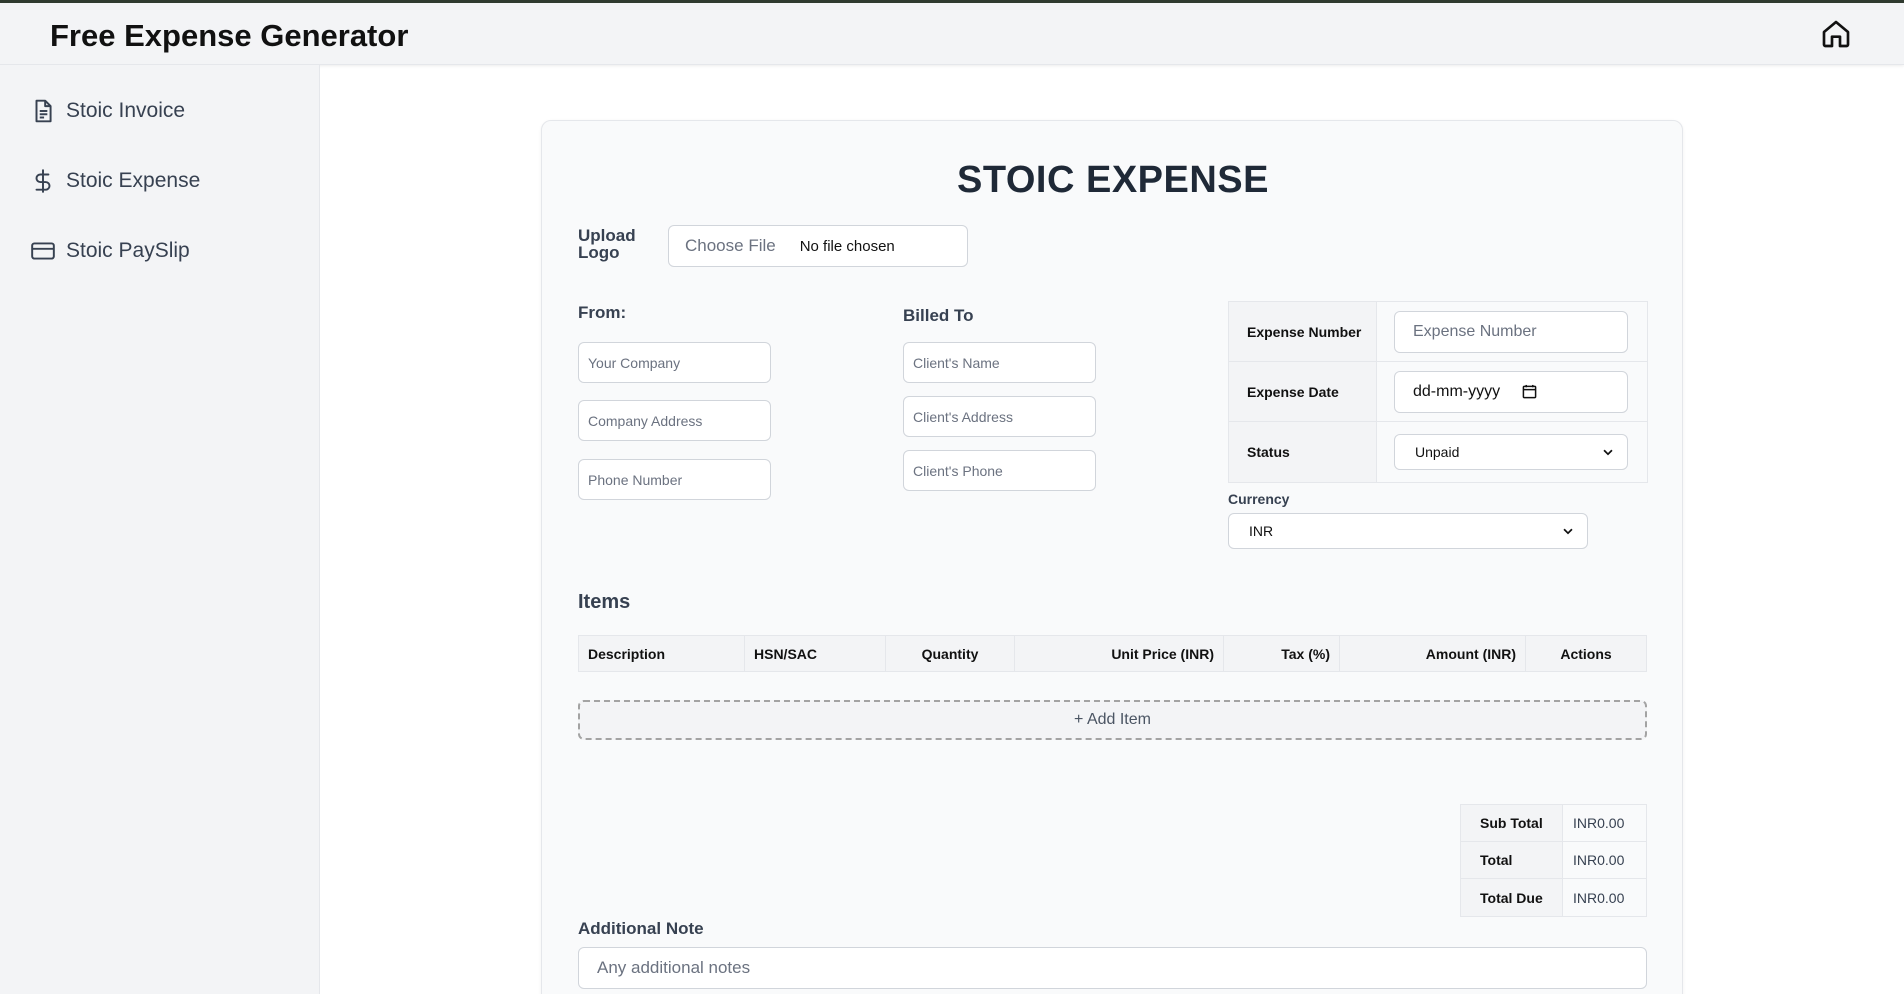  Describe the element at coordinates (952, 32) in the screenshot. I see `top-bar: Free Expense Generator` at that location.